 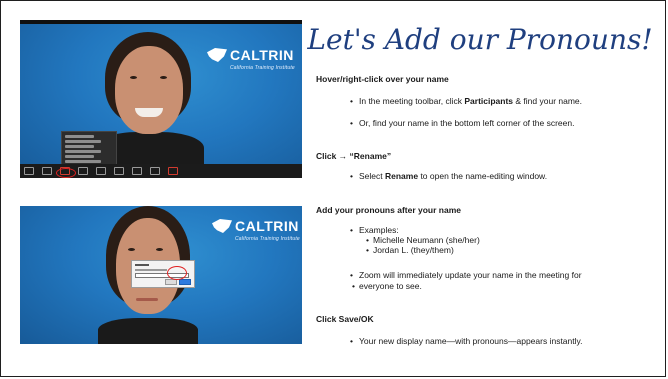 What do you see at coordinates (101, 171) in the screenshot?
I see `share-screen-icon` at bounding box center [101, 171].